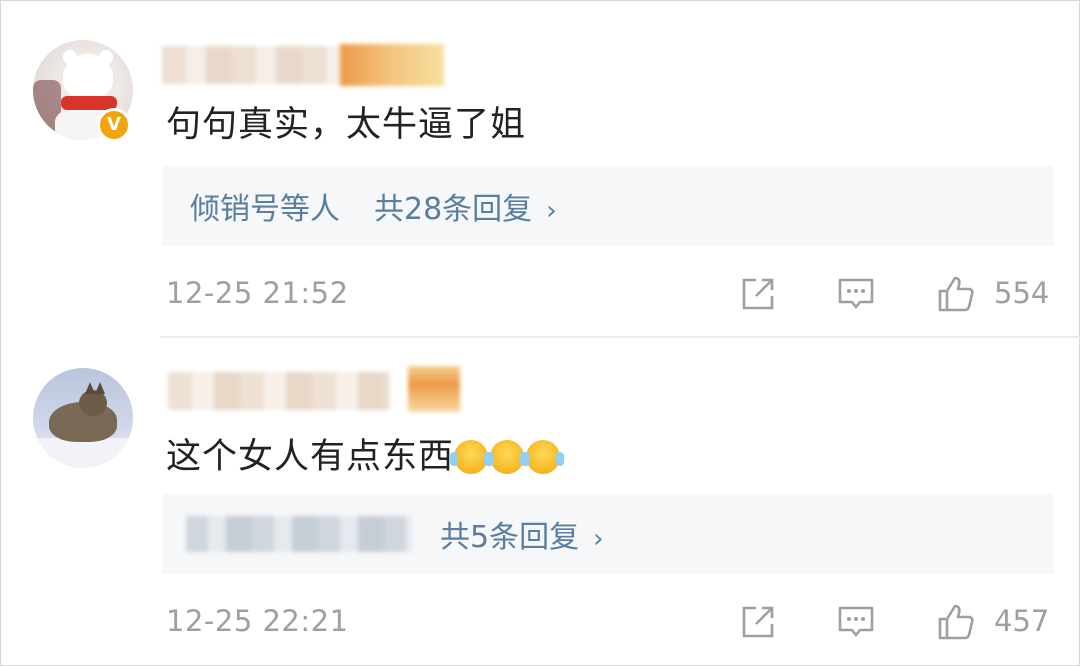  Describe the element at coordinates (453, 209) in the screenshot. I see `reply-count-label: 共28条回复` at that location.